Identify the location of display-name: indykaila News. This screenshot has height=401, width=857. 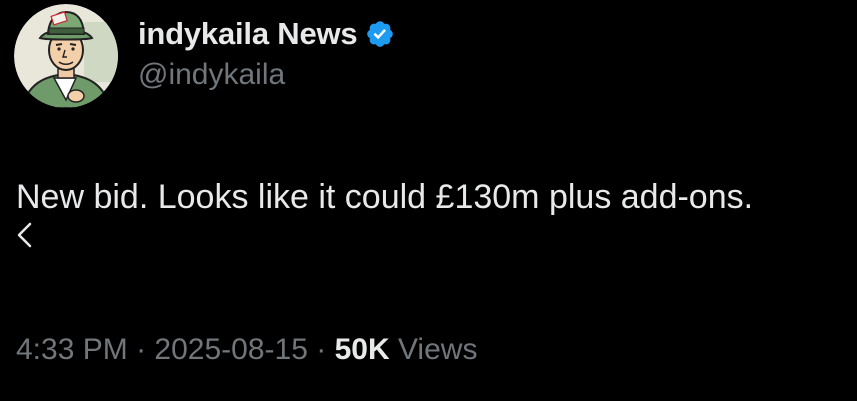
(248, 34).